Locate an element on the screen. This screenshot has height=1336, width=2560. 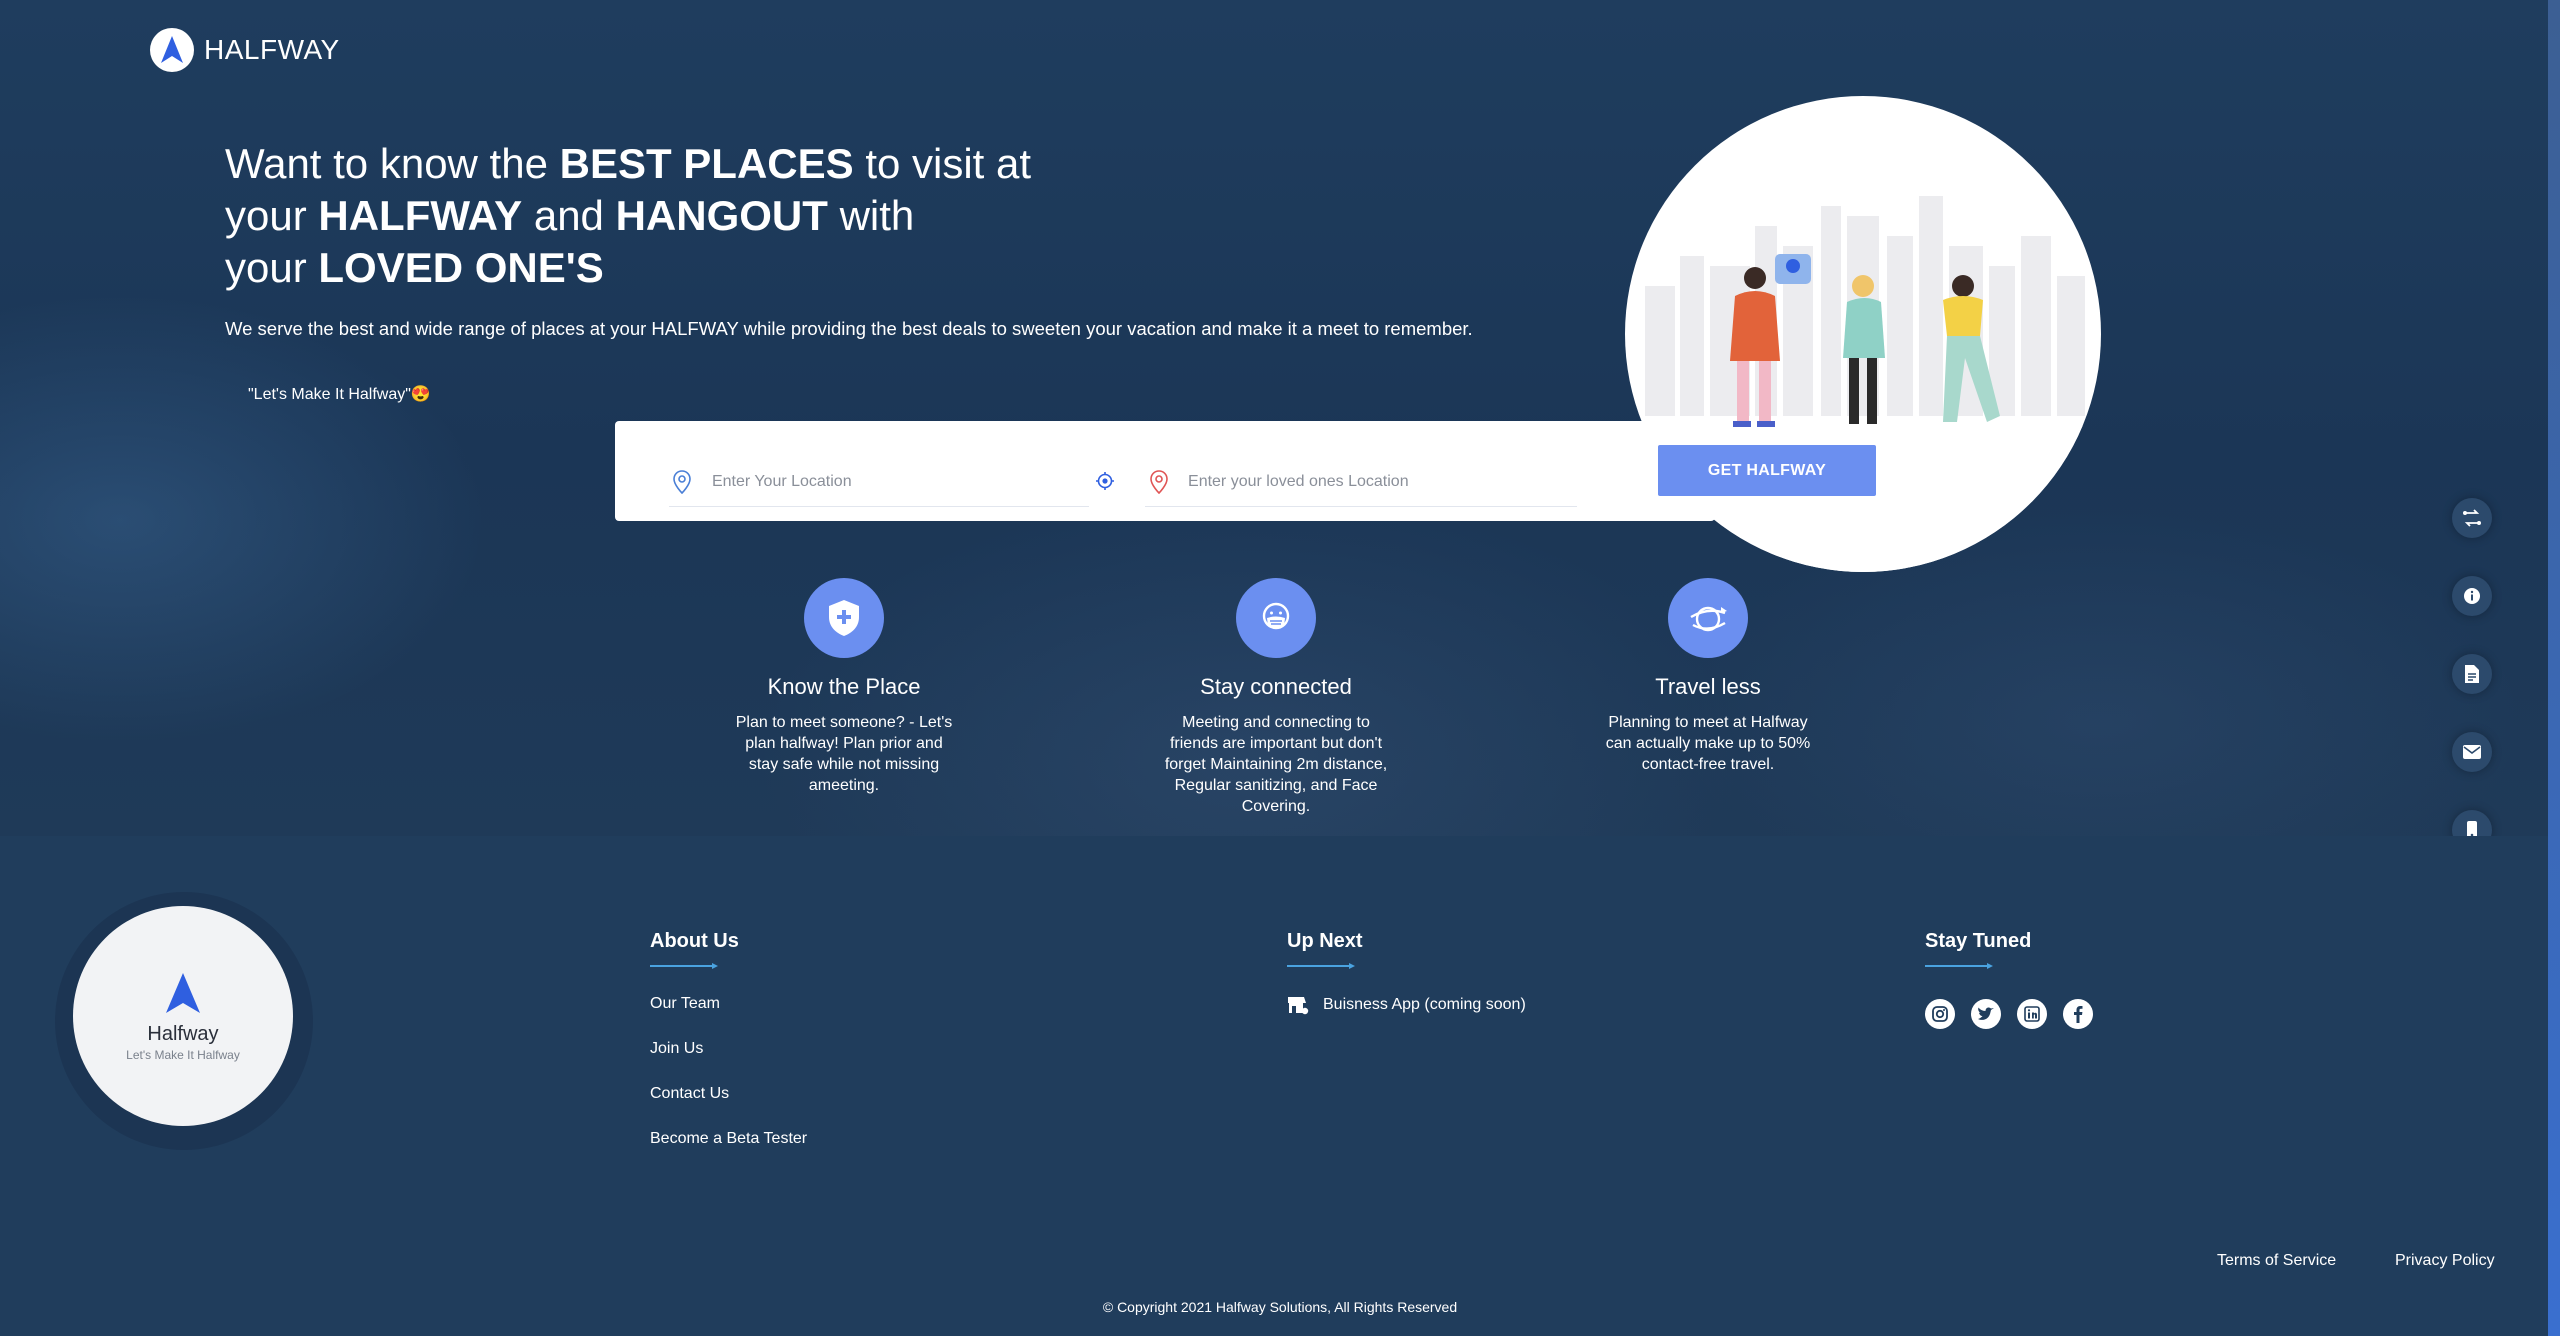
business-app-item: Buisness App (coming soon) is located at coordinates (1406, 1005).